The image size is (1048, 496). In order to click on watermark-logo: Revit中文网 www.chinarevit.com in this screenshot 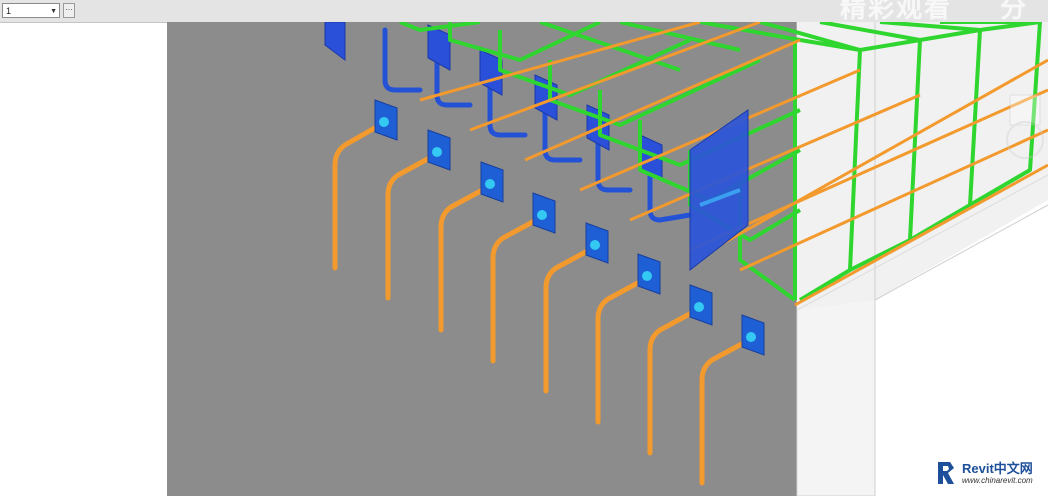, I will do `click(988, 473)`.